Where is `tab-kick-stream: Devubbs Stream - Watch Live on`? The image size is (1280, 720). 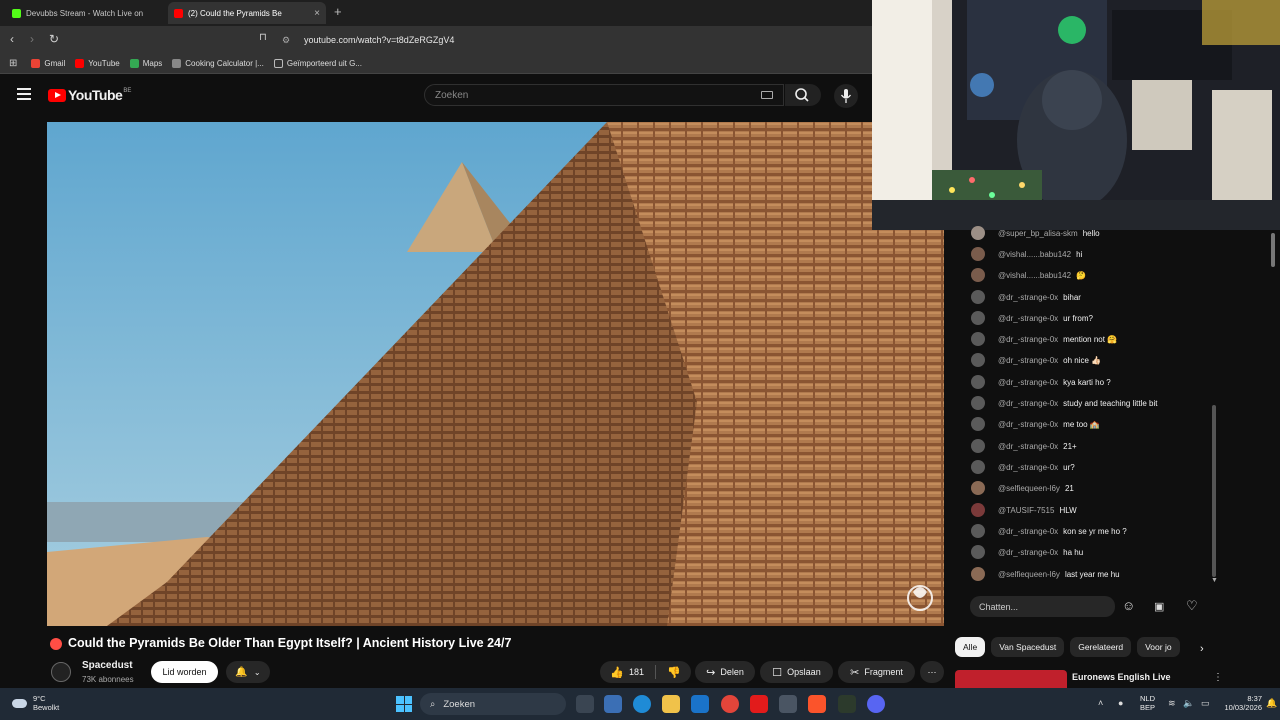 tab-kick-stream: Devubbs Stream - Watch Live on is located at coordinates (84, 13).